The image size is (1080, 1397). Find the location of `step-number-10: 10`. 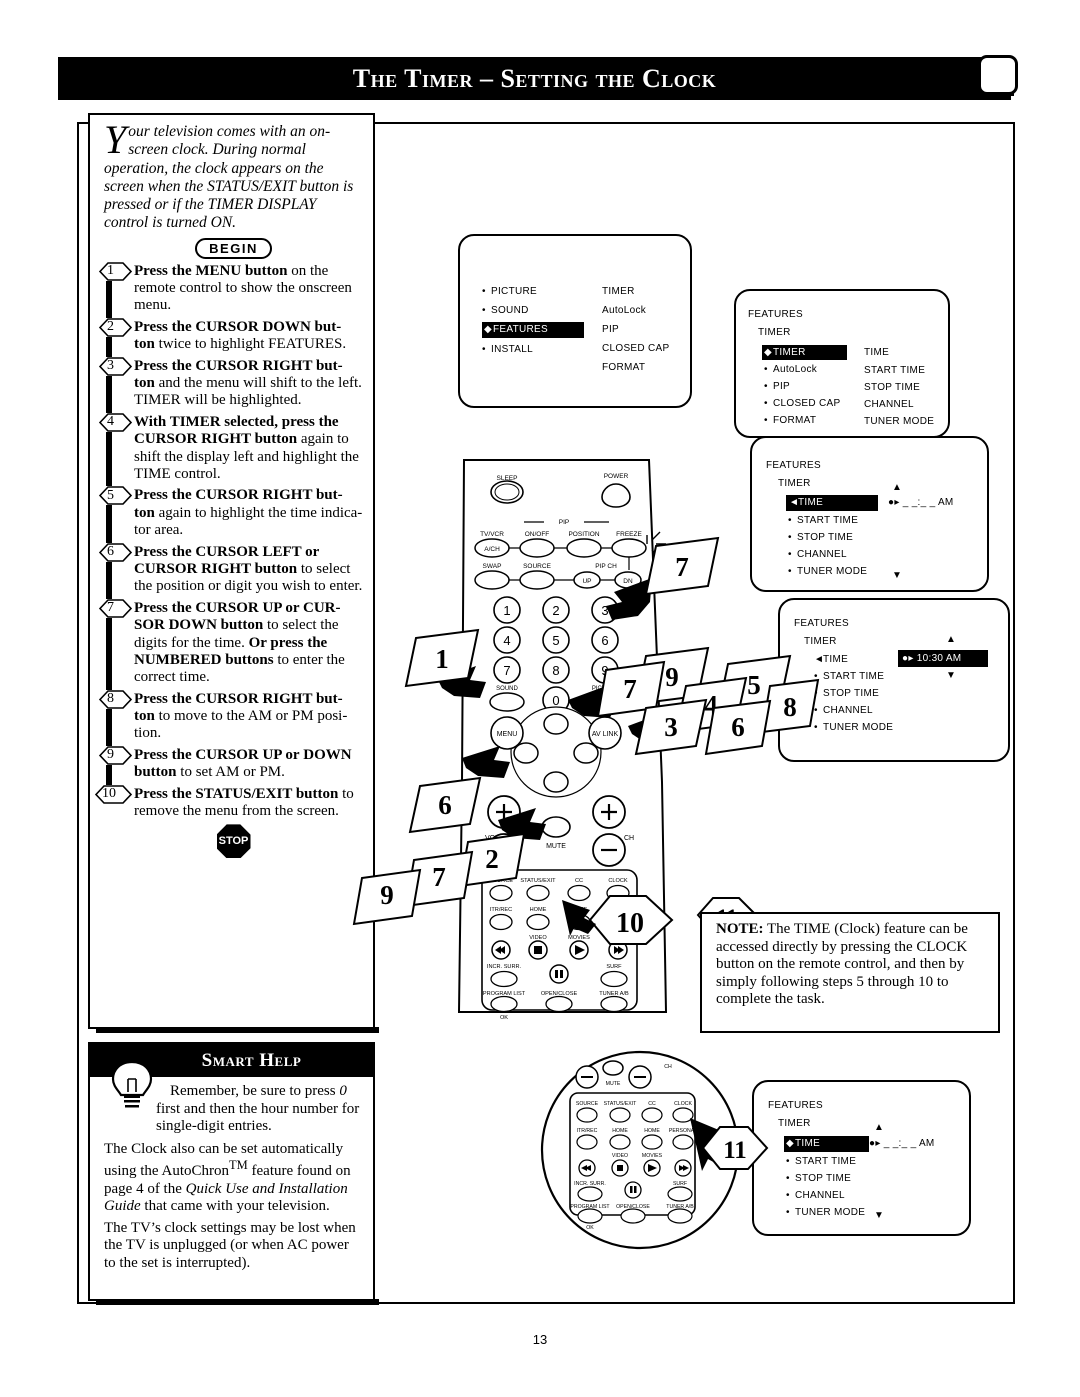

step-number-10: 10 is located at coordinates (109, 793).